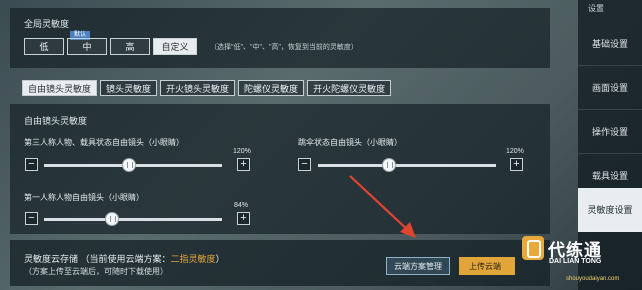 The image size is (642, 290). I want to click on cloud-current-suffix: ）, so click(220, 259).